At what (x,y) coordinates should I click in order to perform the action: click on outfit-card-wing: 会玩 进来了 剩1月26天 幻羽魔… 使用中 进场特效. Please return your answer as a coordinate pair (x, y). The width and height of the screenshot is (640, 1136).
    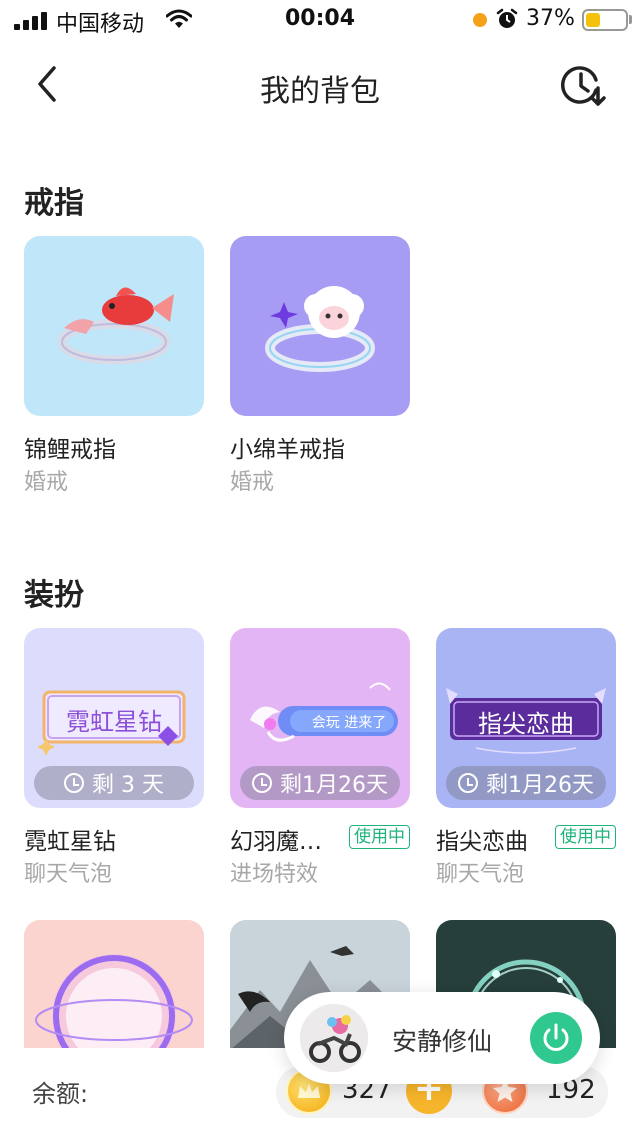
    Looking at the image, I should click on (320, 757).